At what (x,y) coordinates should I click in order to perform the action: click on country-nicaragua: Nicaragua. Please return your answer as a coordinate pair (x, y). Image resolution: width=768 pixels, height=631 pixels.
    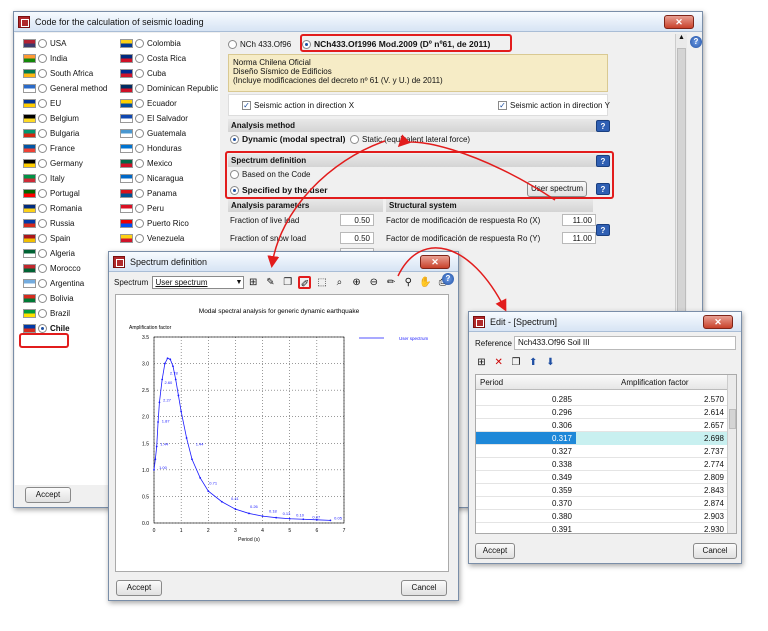
    Looking at the image, I should click on (151, 178).